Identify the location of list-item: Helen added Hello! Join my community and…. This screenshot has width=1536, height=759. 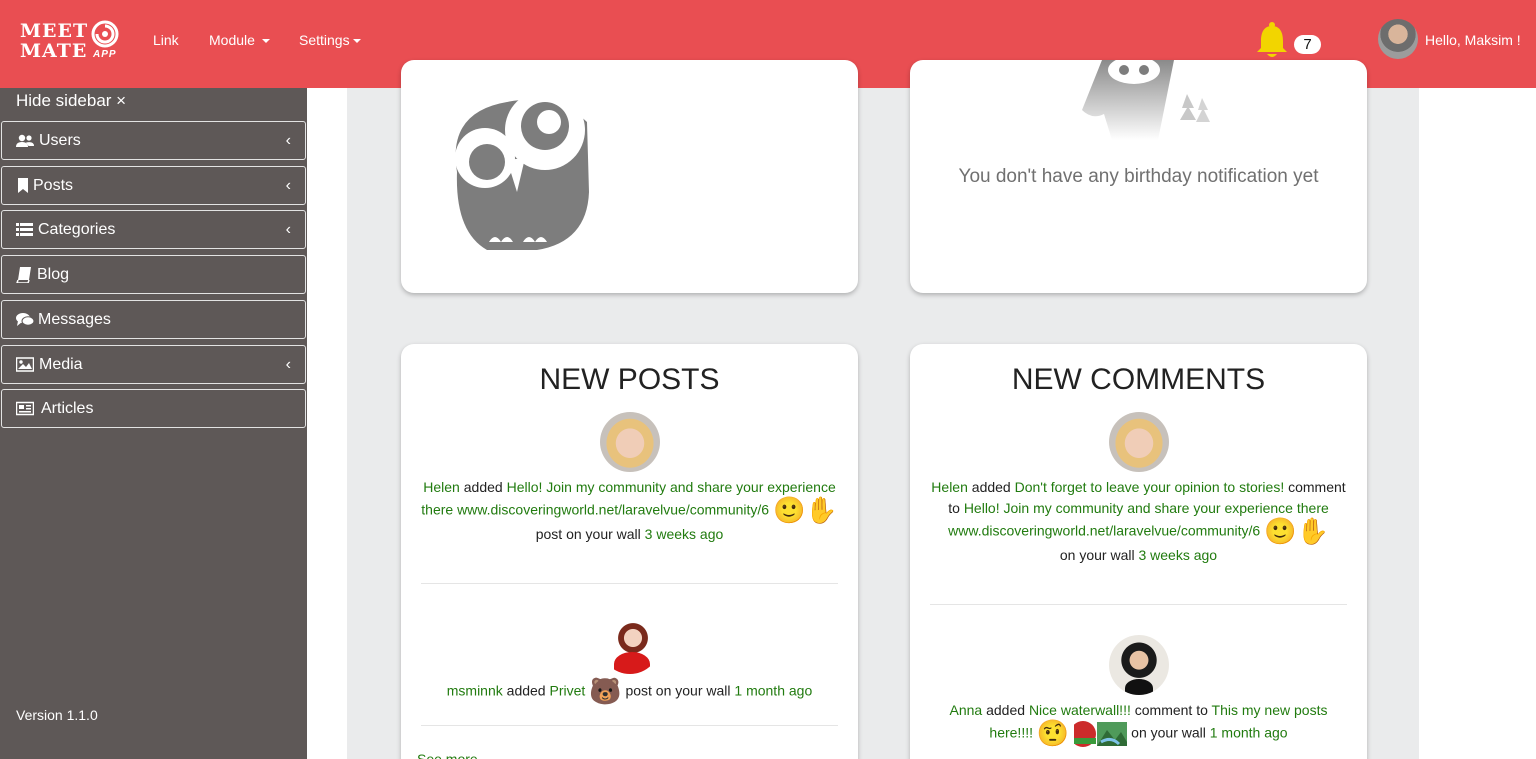
(629, 511).